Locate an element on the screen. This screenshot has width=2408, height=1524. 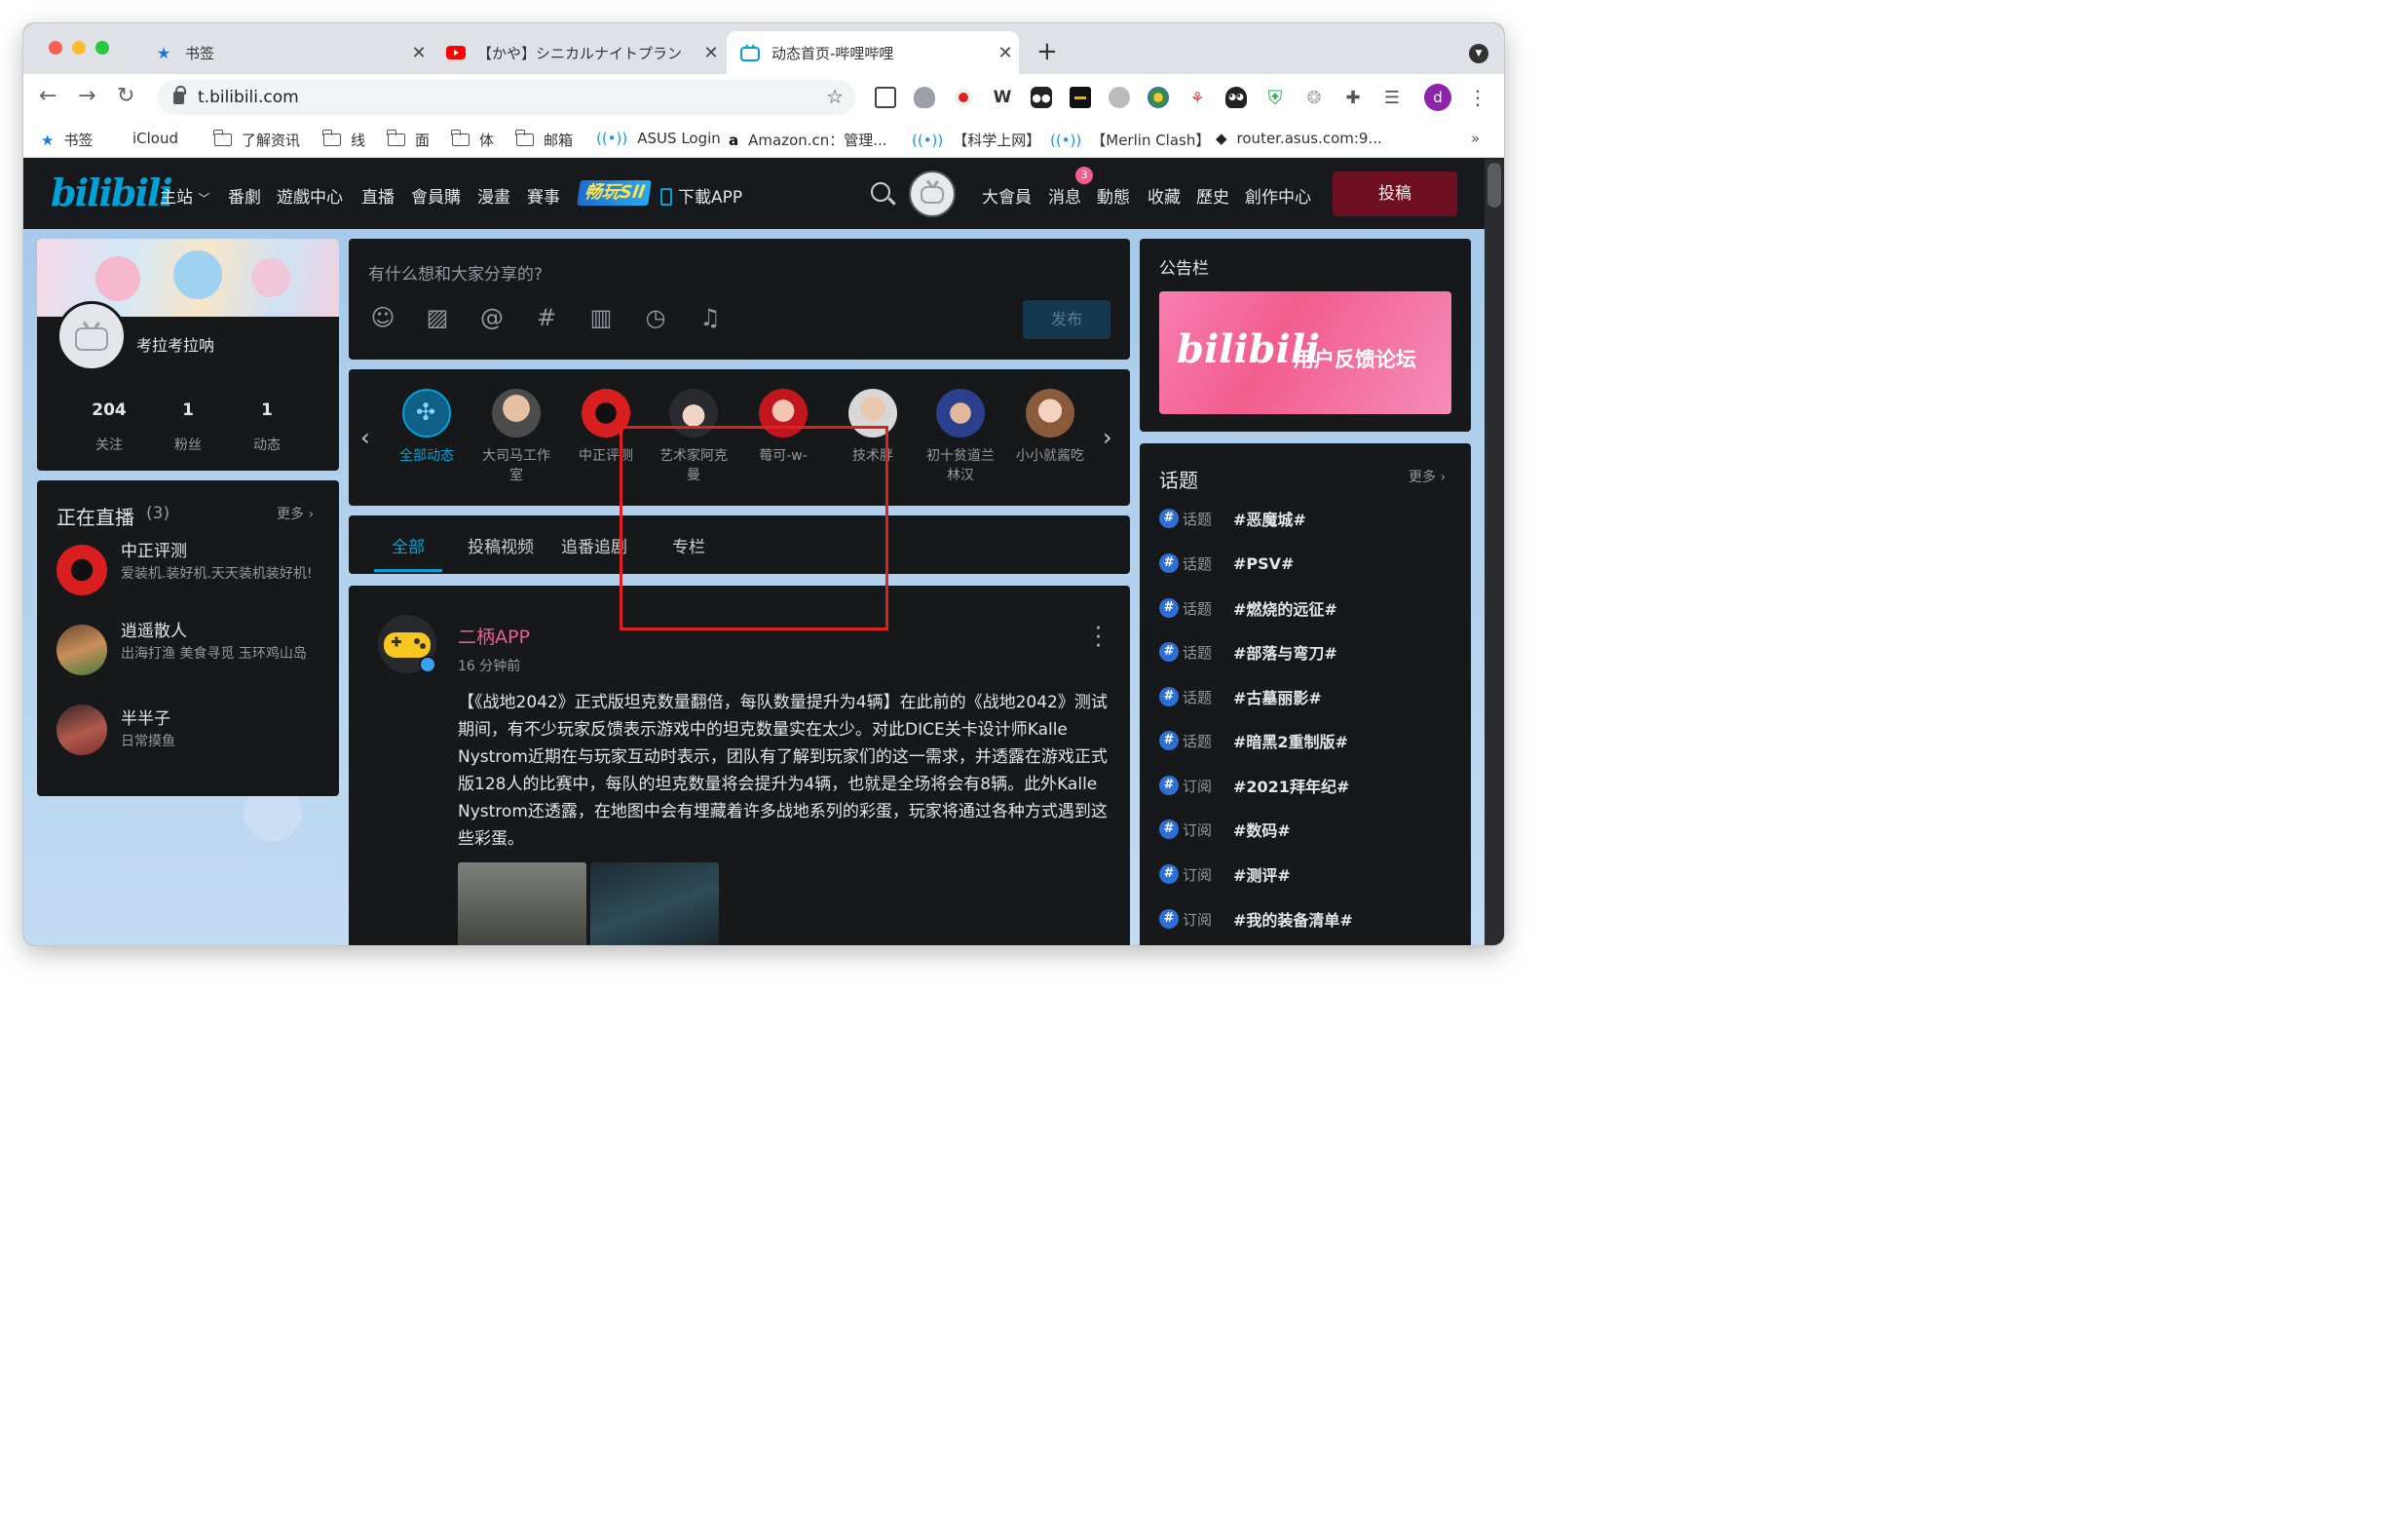
tab-videos: 投稿视频 is located at coordinates (501, 545).